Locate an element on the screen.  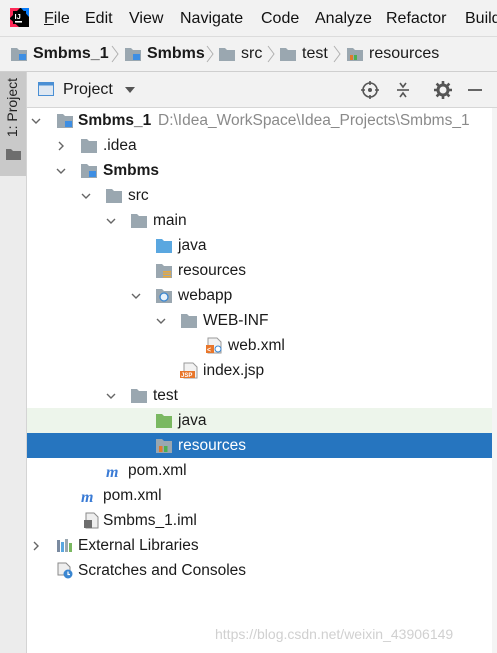
web-xml-file-icon: < is located at coordinates (214, 345).